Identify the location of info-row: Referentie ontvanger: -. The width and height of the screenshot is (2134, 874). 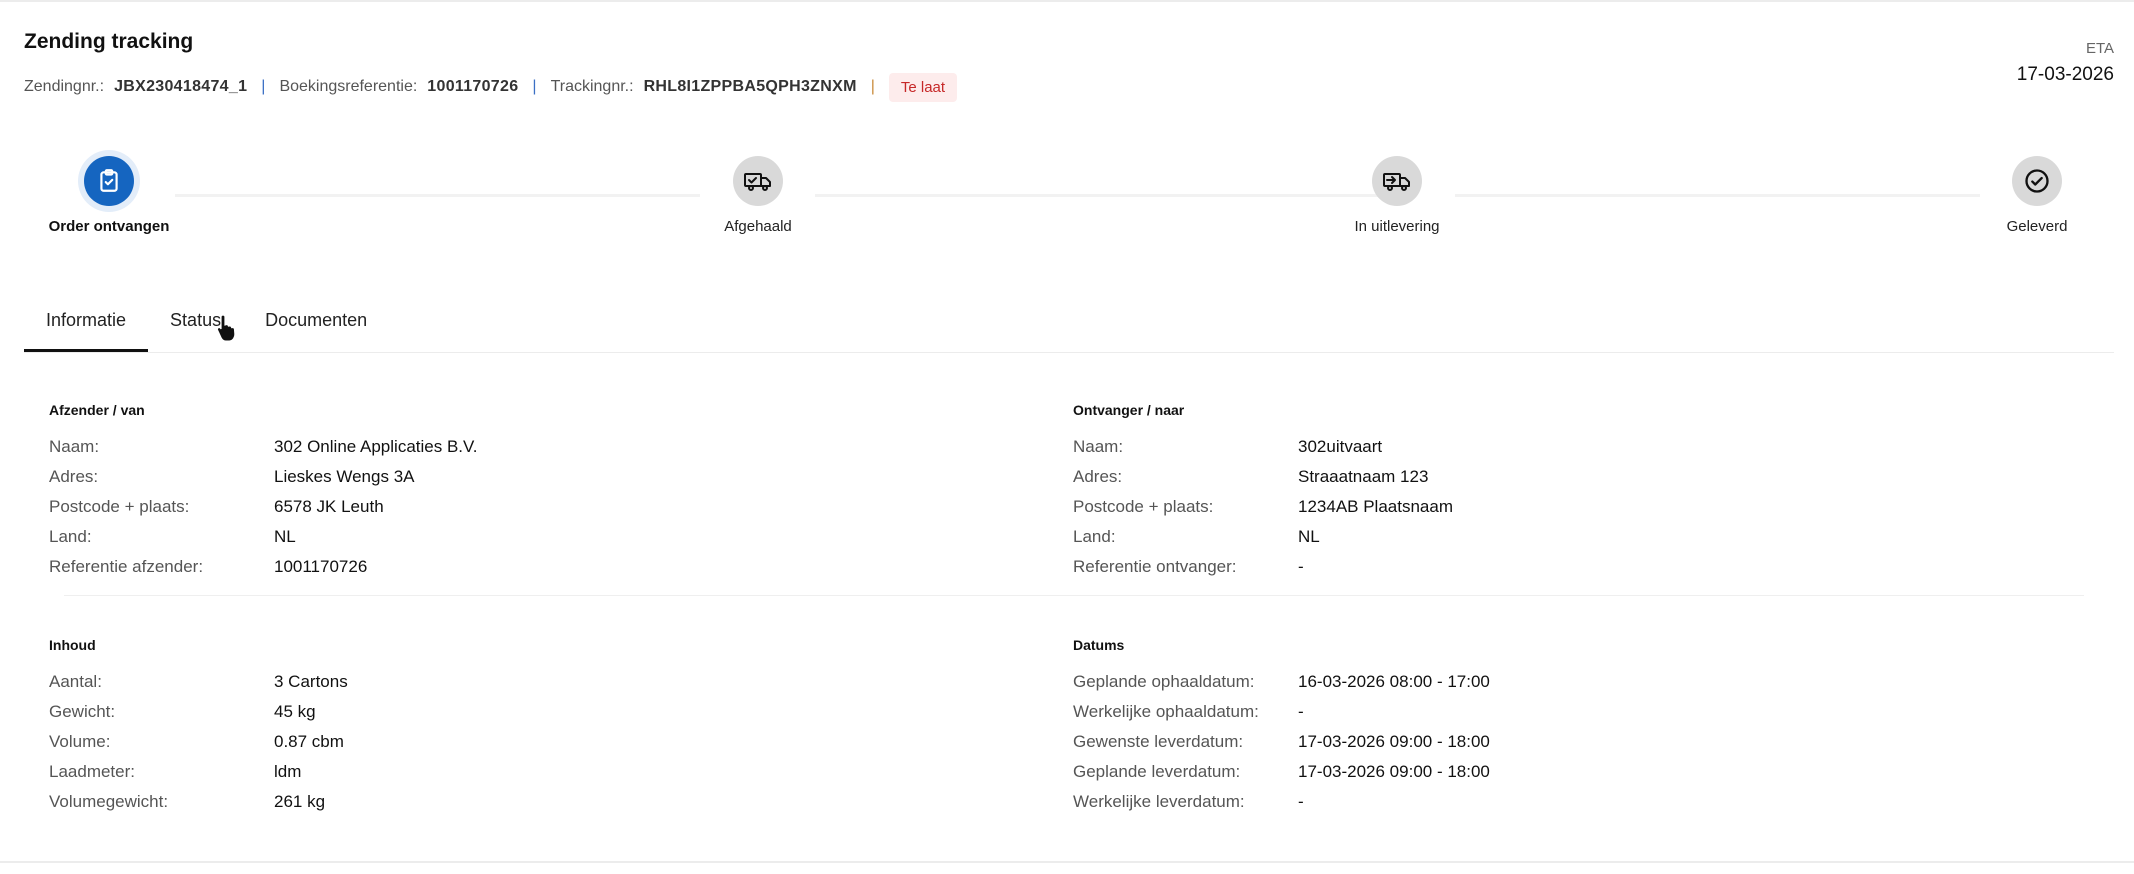
(1263, 567).